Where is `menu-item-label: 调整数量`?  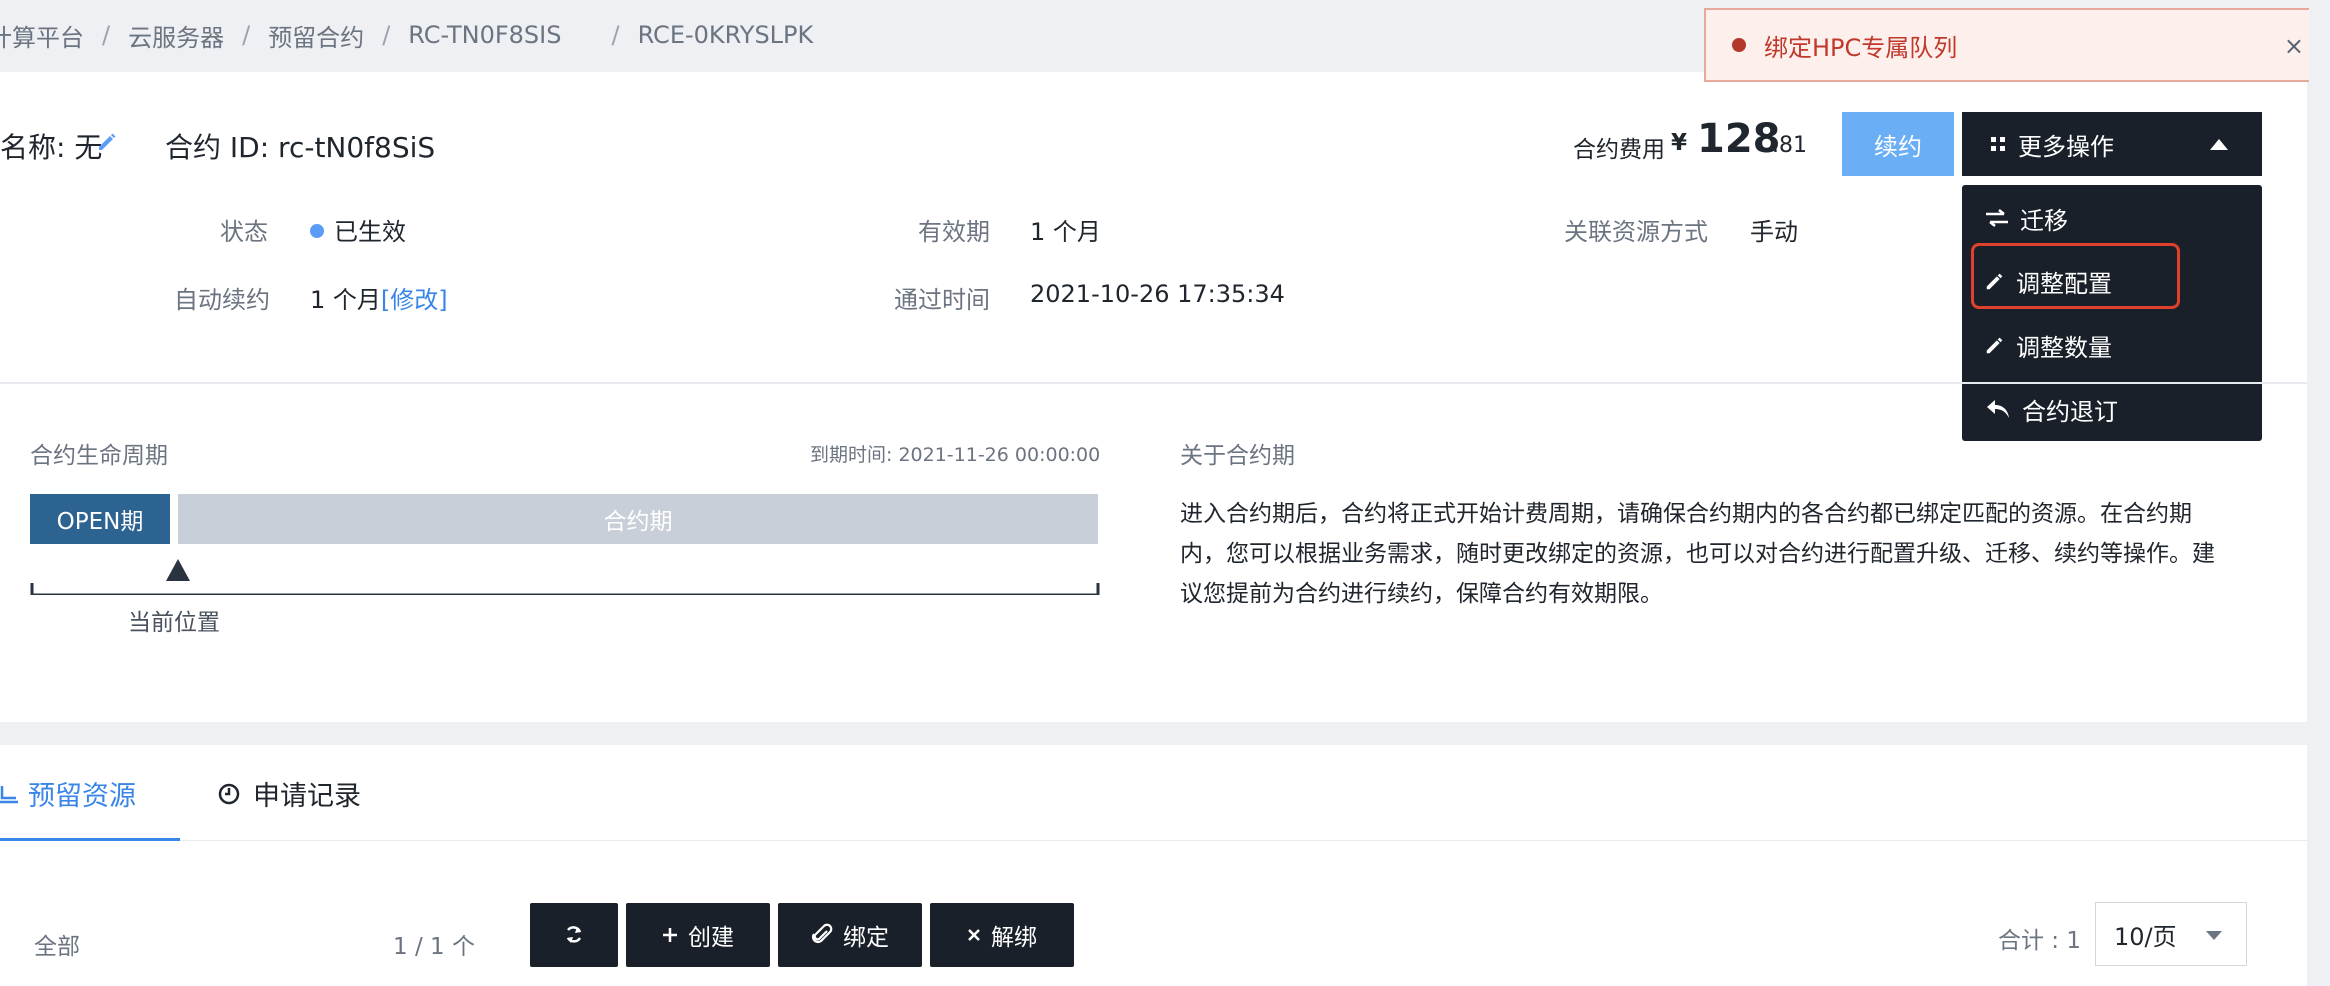 menu-item-label: 调整数量 is located at coordinates (2064, 347).